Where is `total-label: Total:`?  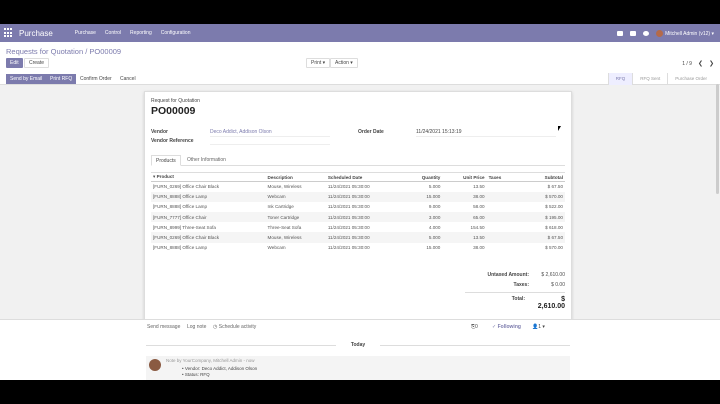
total-label: Total: is located at coordinates (518, 299).